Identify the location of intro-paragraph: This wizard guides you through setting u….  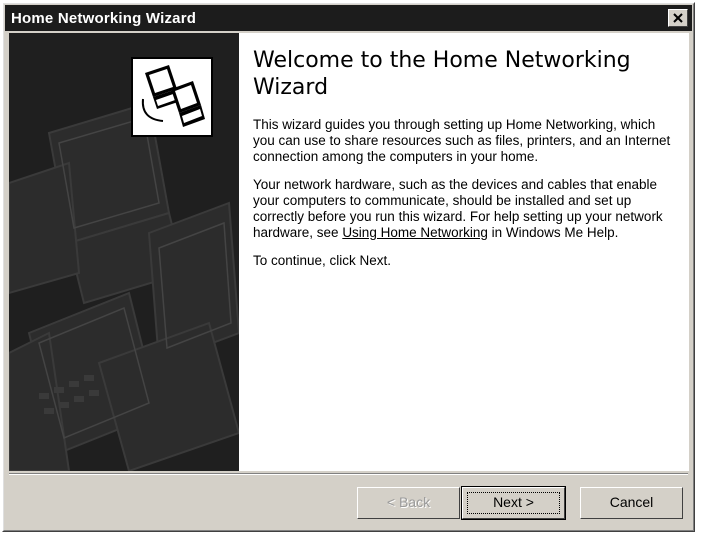
(462, 140).